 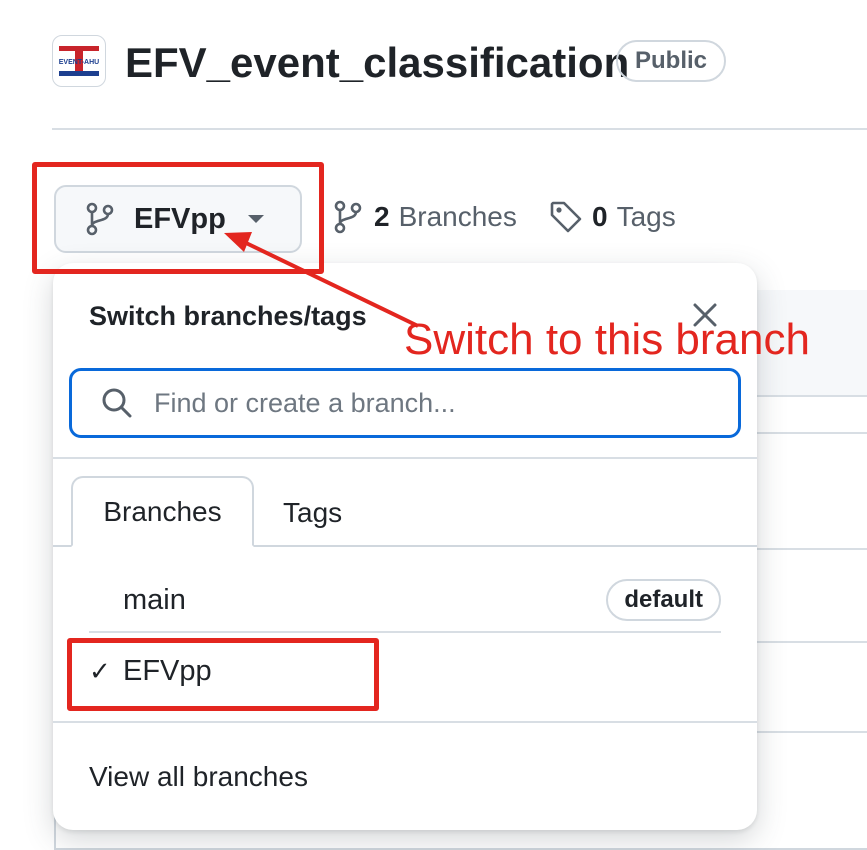 What do you see at coordinates (321, 280) in the screenshot?
I see `annotation-arrow` at bounding box center [321, 280].